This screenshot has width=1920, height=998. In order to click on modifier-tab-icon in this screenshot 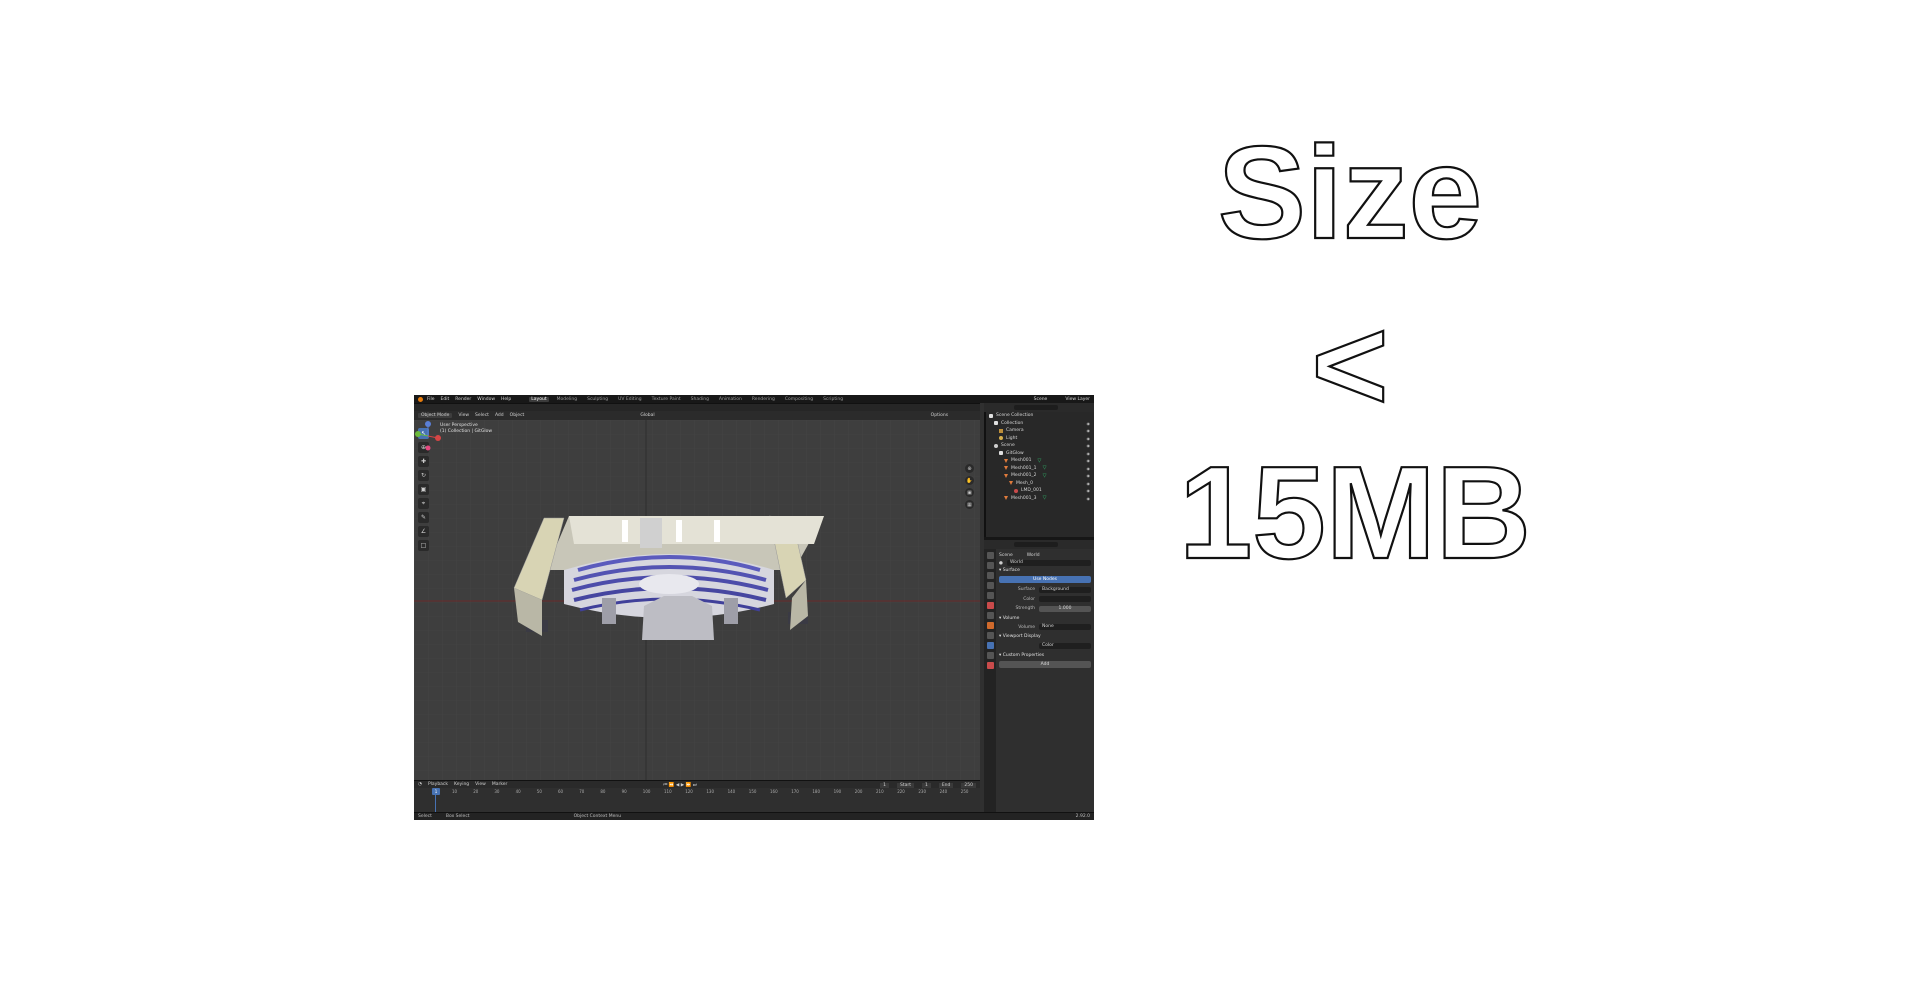, I will do `click(990, 625)`.